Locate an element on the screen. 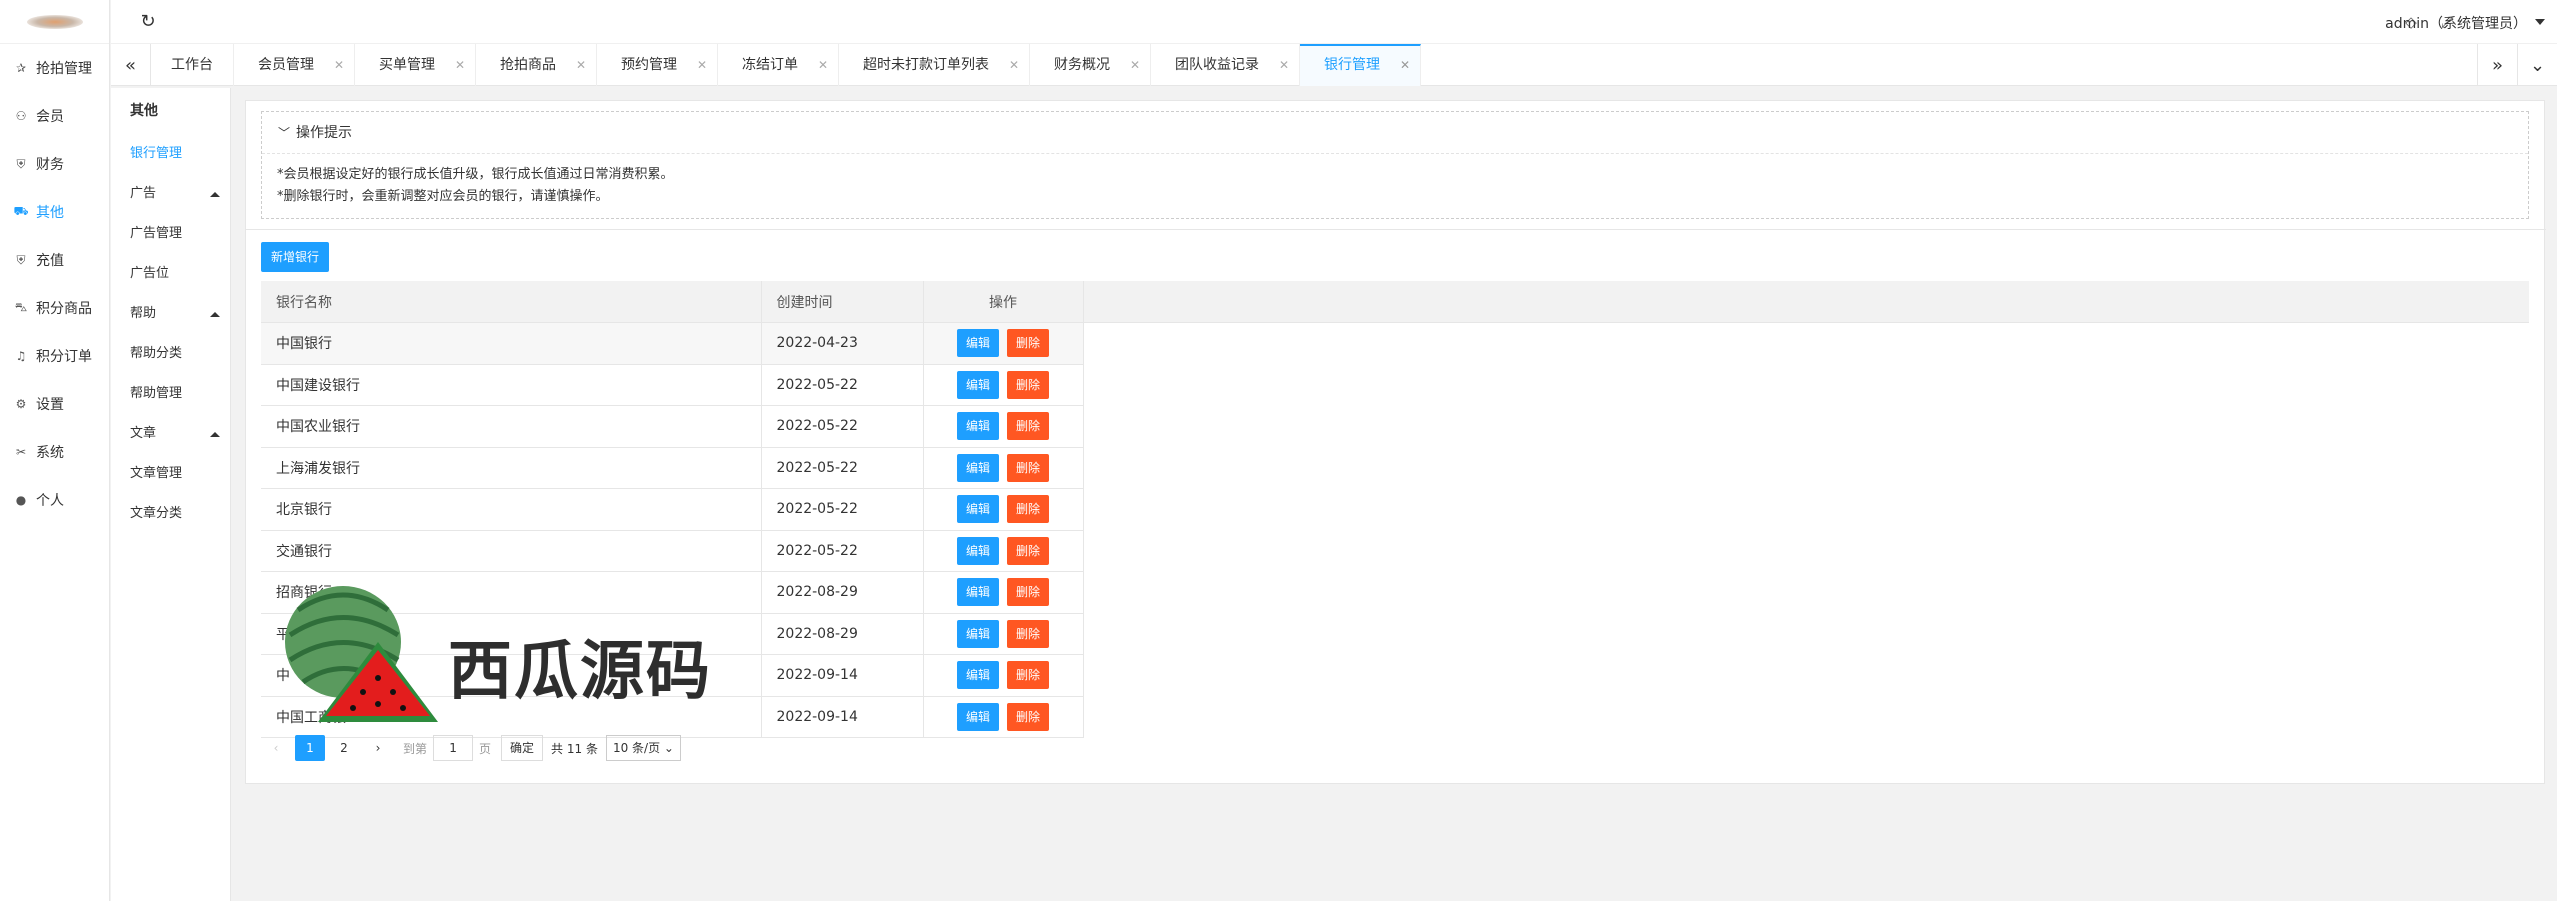 The height and width of the screenshot is (901, 2557). subnav-item-article-manage: 文章管理 is located at coordinates (170, 474).